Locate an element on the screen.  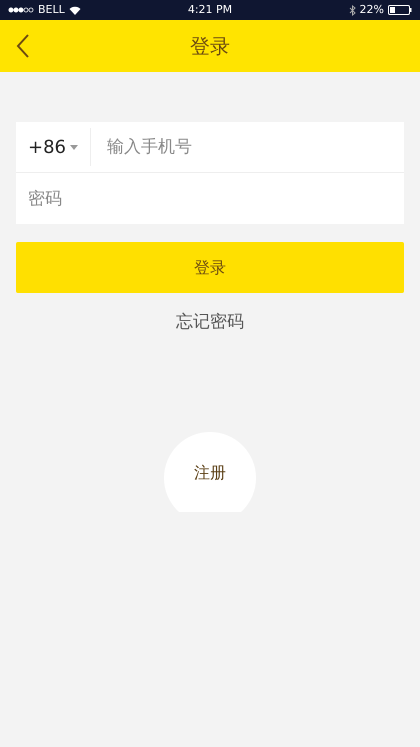
carrier-name: BELL is located at coordinates (51, 10).